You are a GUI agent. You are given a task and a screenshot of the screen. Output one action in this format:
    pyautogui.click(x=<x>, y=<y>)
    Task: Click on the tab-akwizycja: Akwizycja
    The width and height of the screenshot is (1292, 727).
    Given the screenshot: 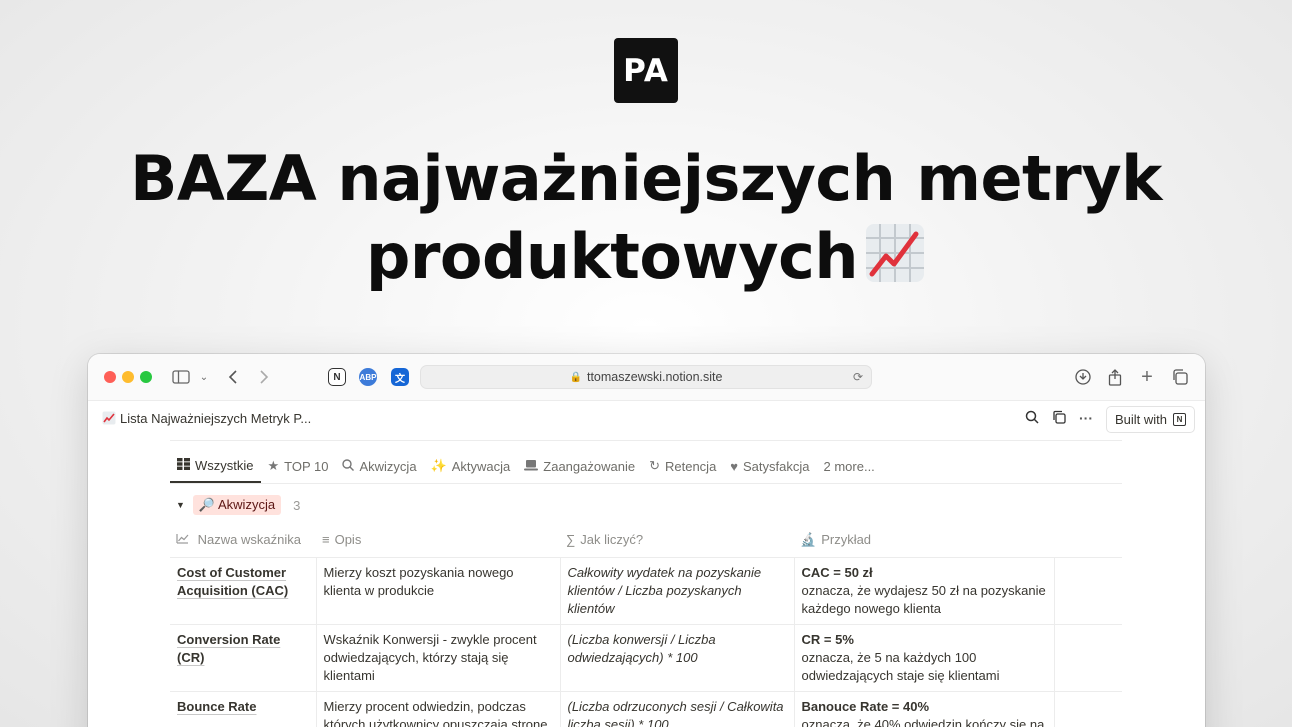 What is the action you would take?
    pyautogui.click(x=379, y=466)
    